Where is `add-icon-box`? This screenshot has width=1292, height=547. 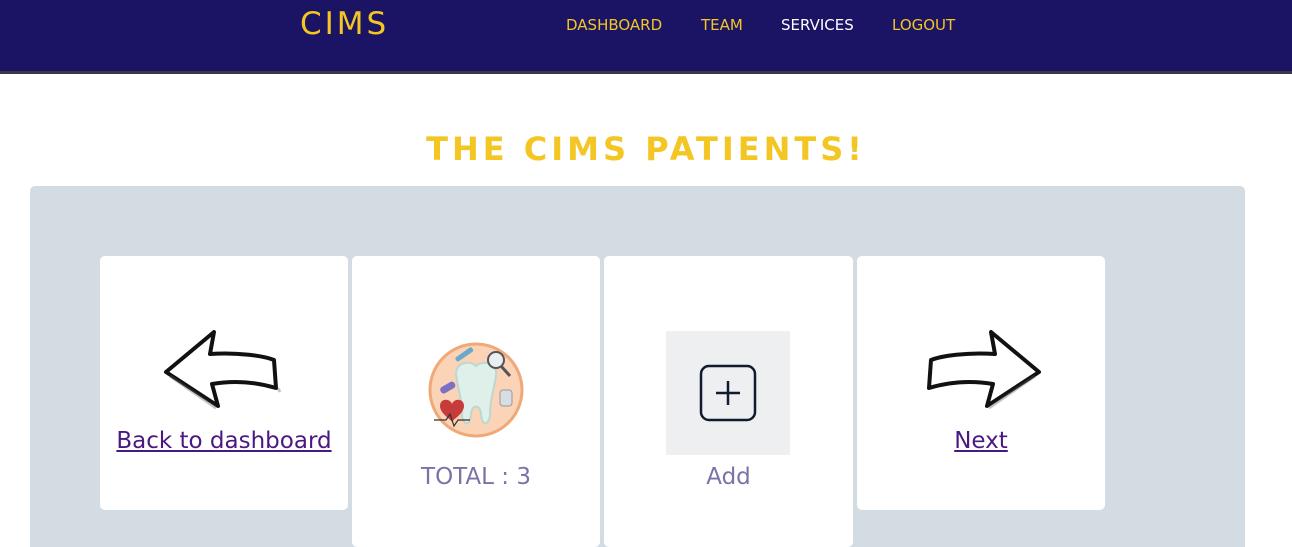 add-icon-box is located at coordinates (728, 393).